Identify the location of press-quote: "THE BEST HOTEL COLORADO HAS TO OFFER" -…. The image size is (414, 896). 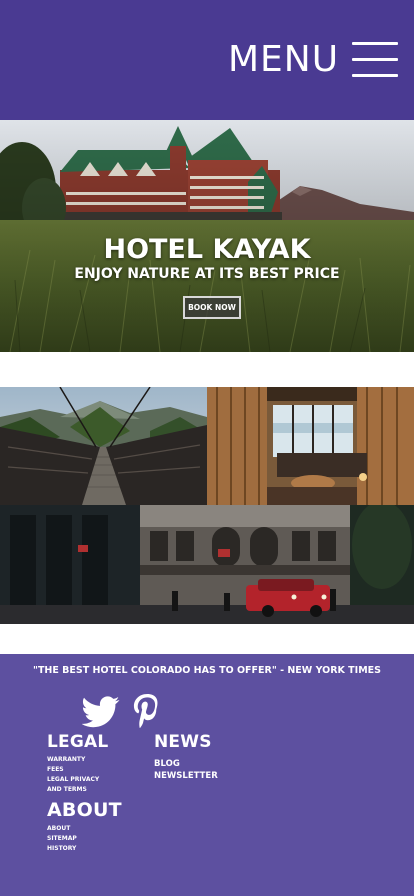
(207, 670).